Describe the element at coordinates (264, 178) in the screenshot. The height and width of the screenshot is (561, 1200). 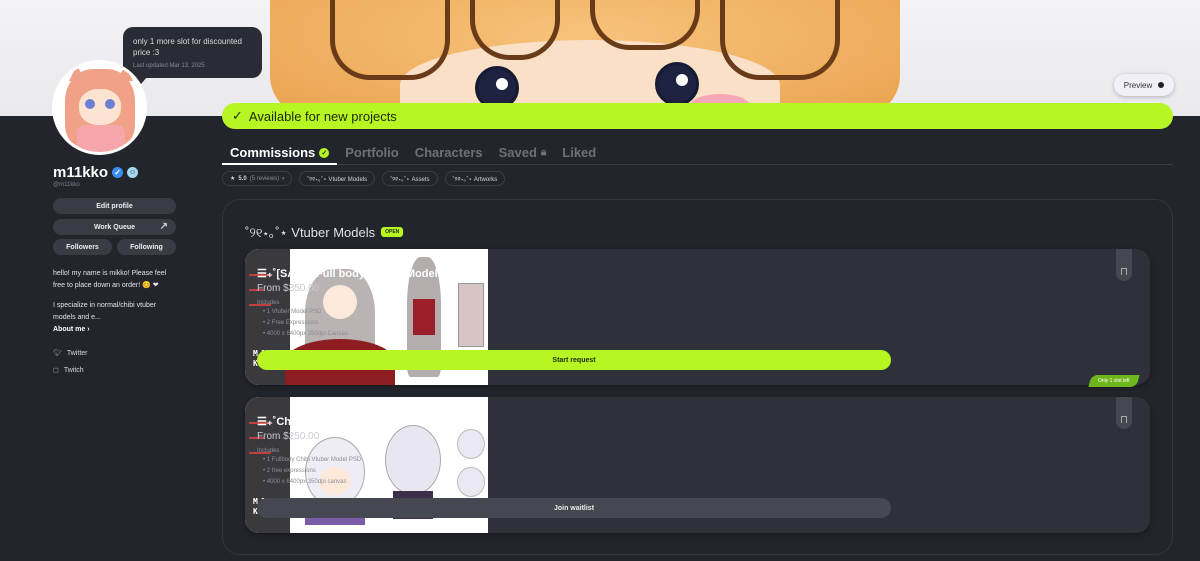
I see `review-count: (5 reviews)` at that location.